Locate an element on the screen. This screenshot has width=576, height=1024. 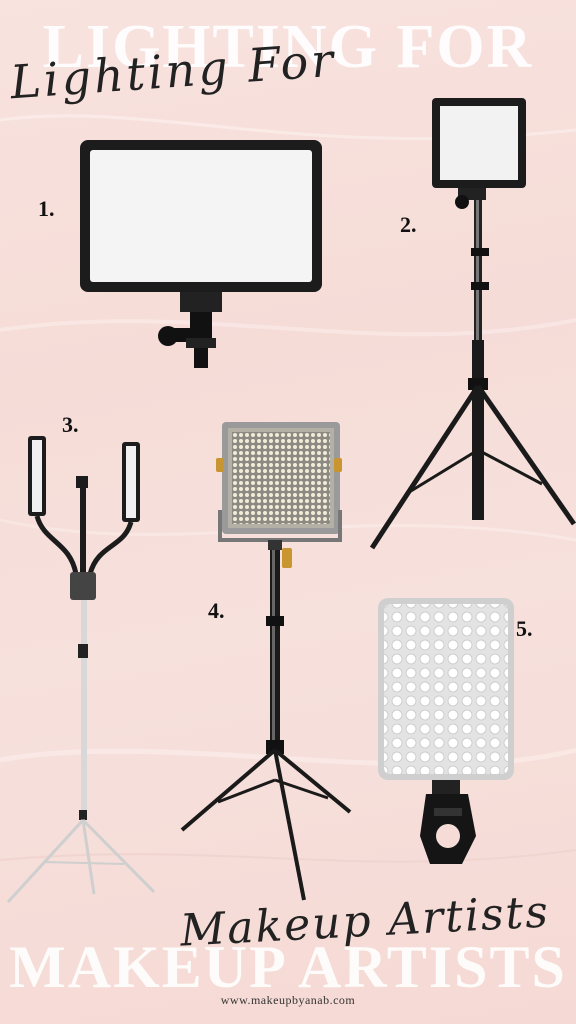
product-number-2: 2. is located at coordinates (408, 224).